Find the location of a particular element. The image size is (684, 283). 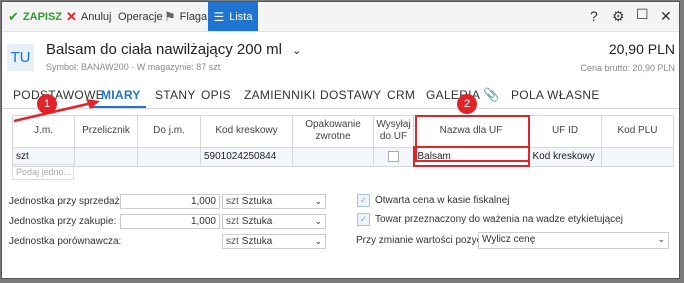

purchase-unit-prefix: szt is located at coordinates (232, 221).